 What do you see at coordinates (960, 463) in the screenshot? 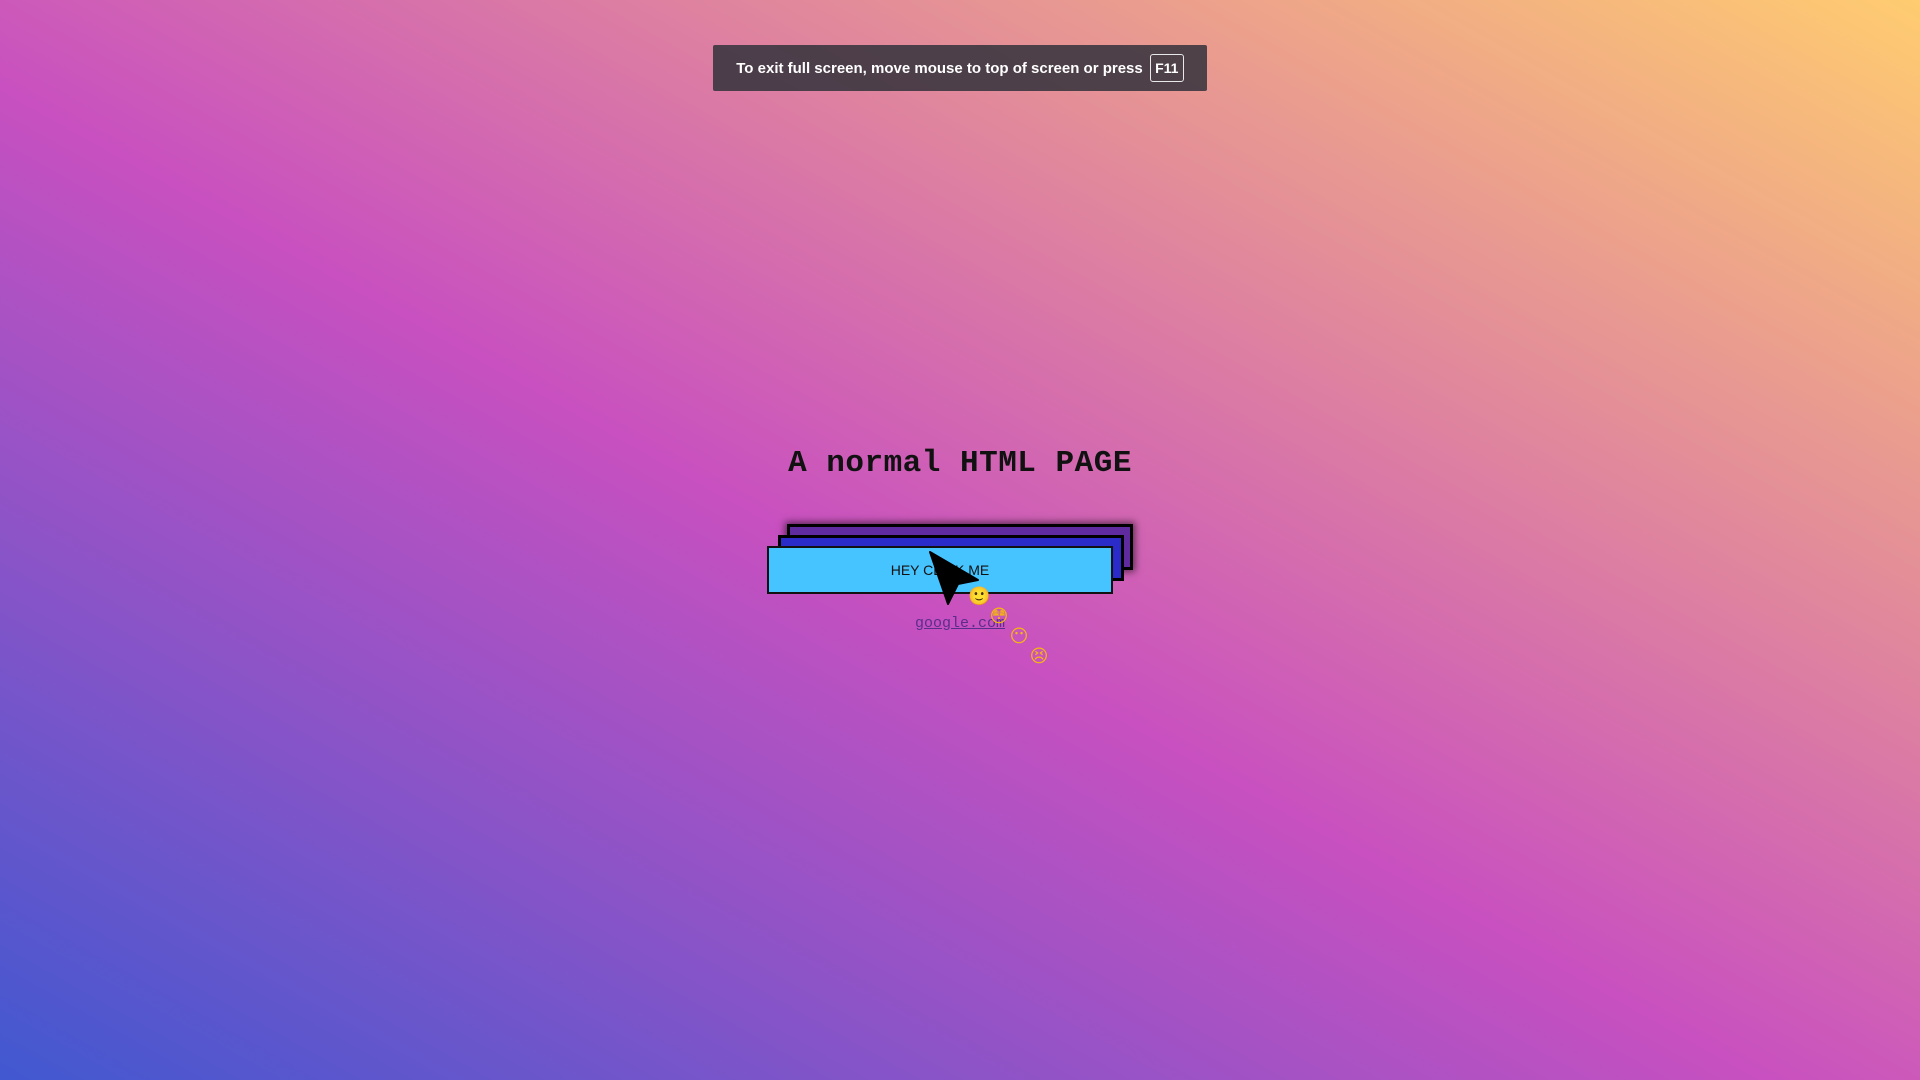
I see `page-title: A normal HTML PAGE` at bounding box center [960, 463].